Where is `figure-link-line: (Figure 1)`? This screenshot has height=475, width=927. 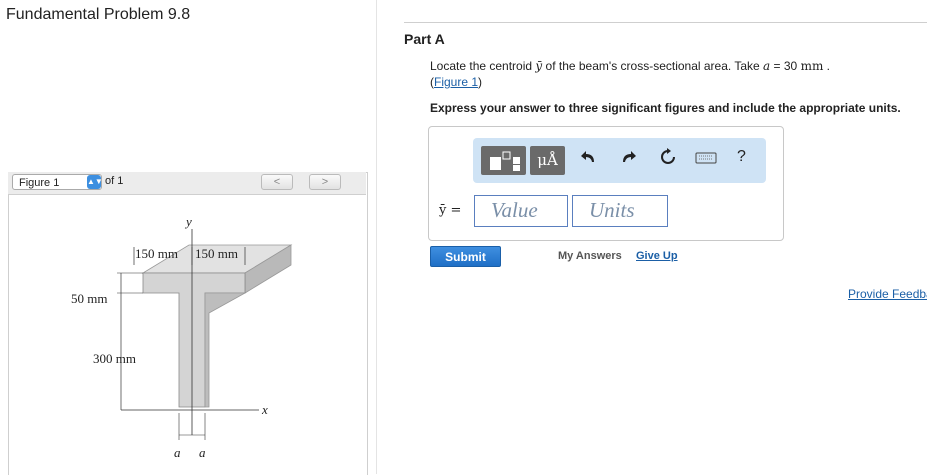 figure-link-line: (Figure 1) is located at coordinates (456, 82).